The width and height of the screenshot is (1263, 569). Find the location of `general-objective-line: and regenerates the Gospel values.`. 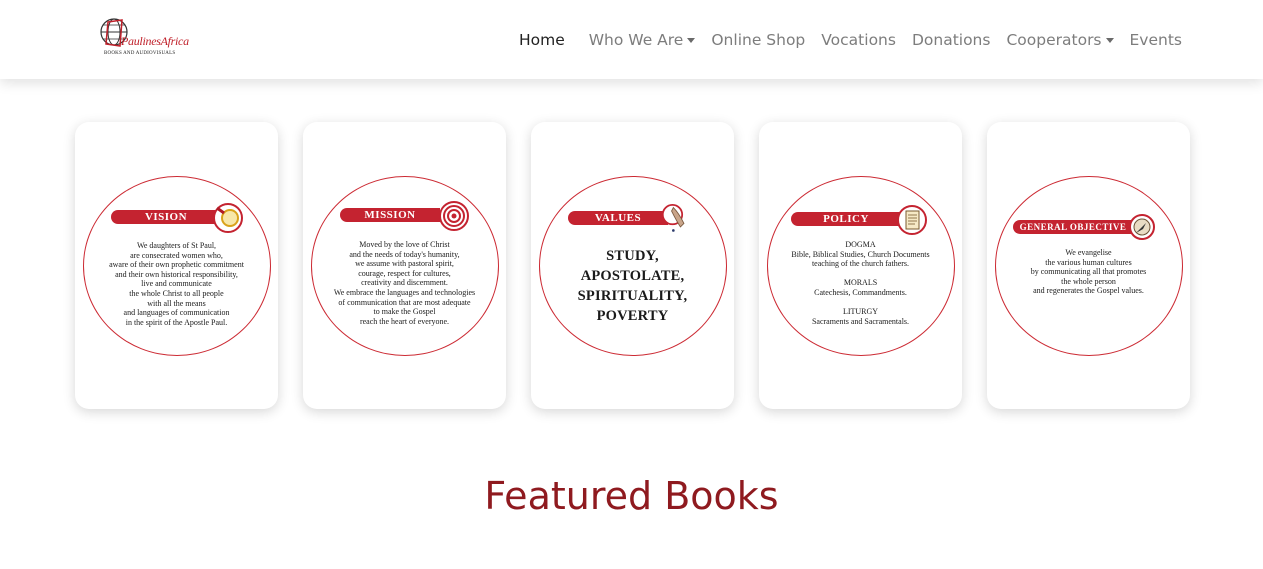

general-objective-line: and regenerates the Gospel values. is located at coordinates (1088, 291).